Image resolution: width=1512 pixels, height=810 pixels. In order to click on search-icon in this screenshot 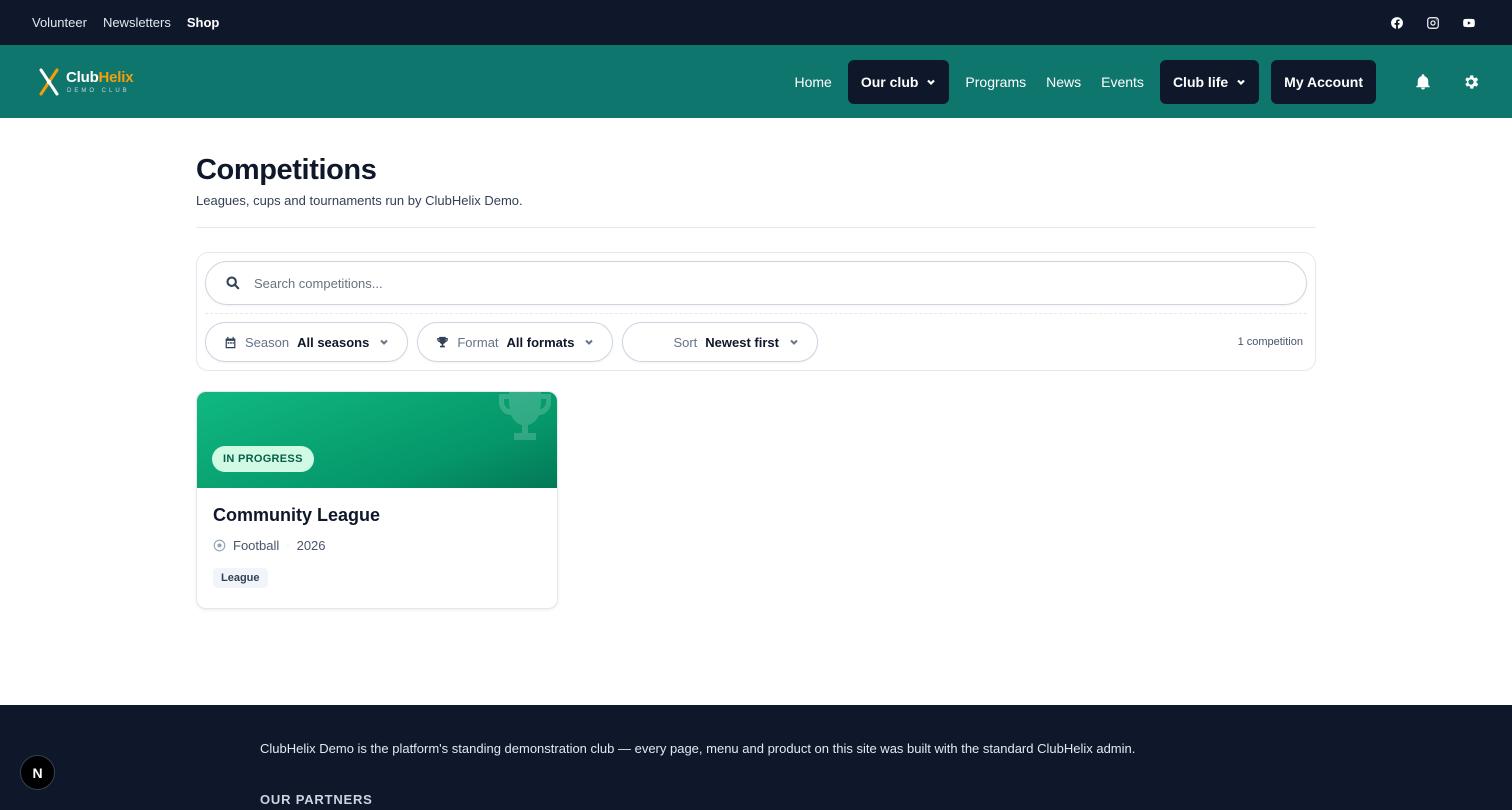, I will do `click(233, 283)`.